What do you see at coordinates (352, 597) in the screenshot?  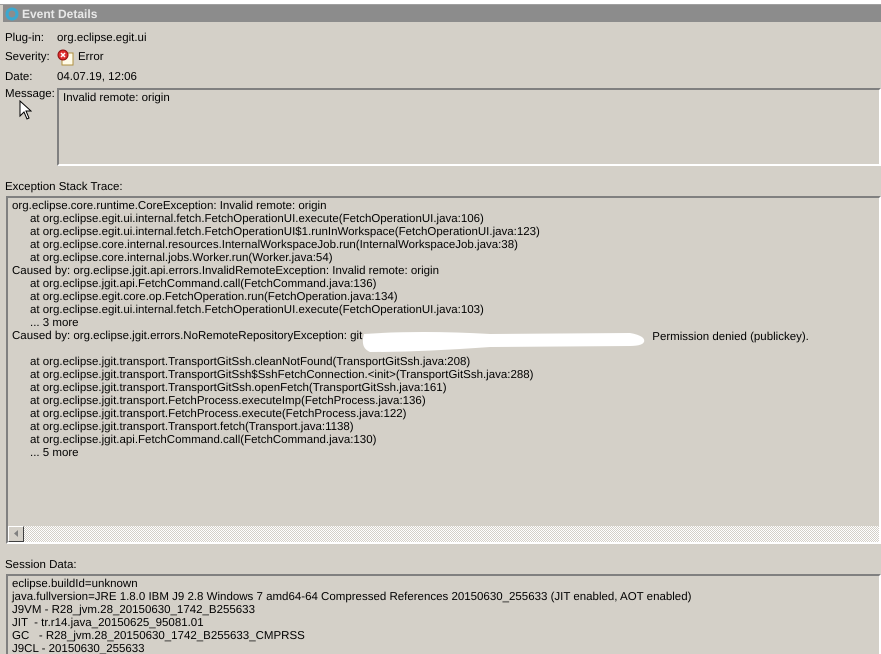 I see `session-line: java.fullversion=JRE 1.8.0 IBM J9 2.8 Windows 7 amd64-64 Compressed References 20150630_255633 (JIT enabled, AOT enabled)` at bounding box center [352, 597].